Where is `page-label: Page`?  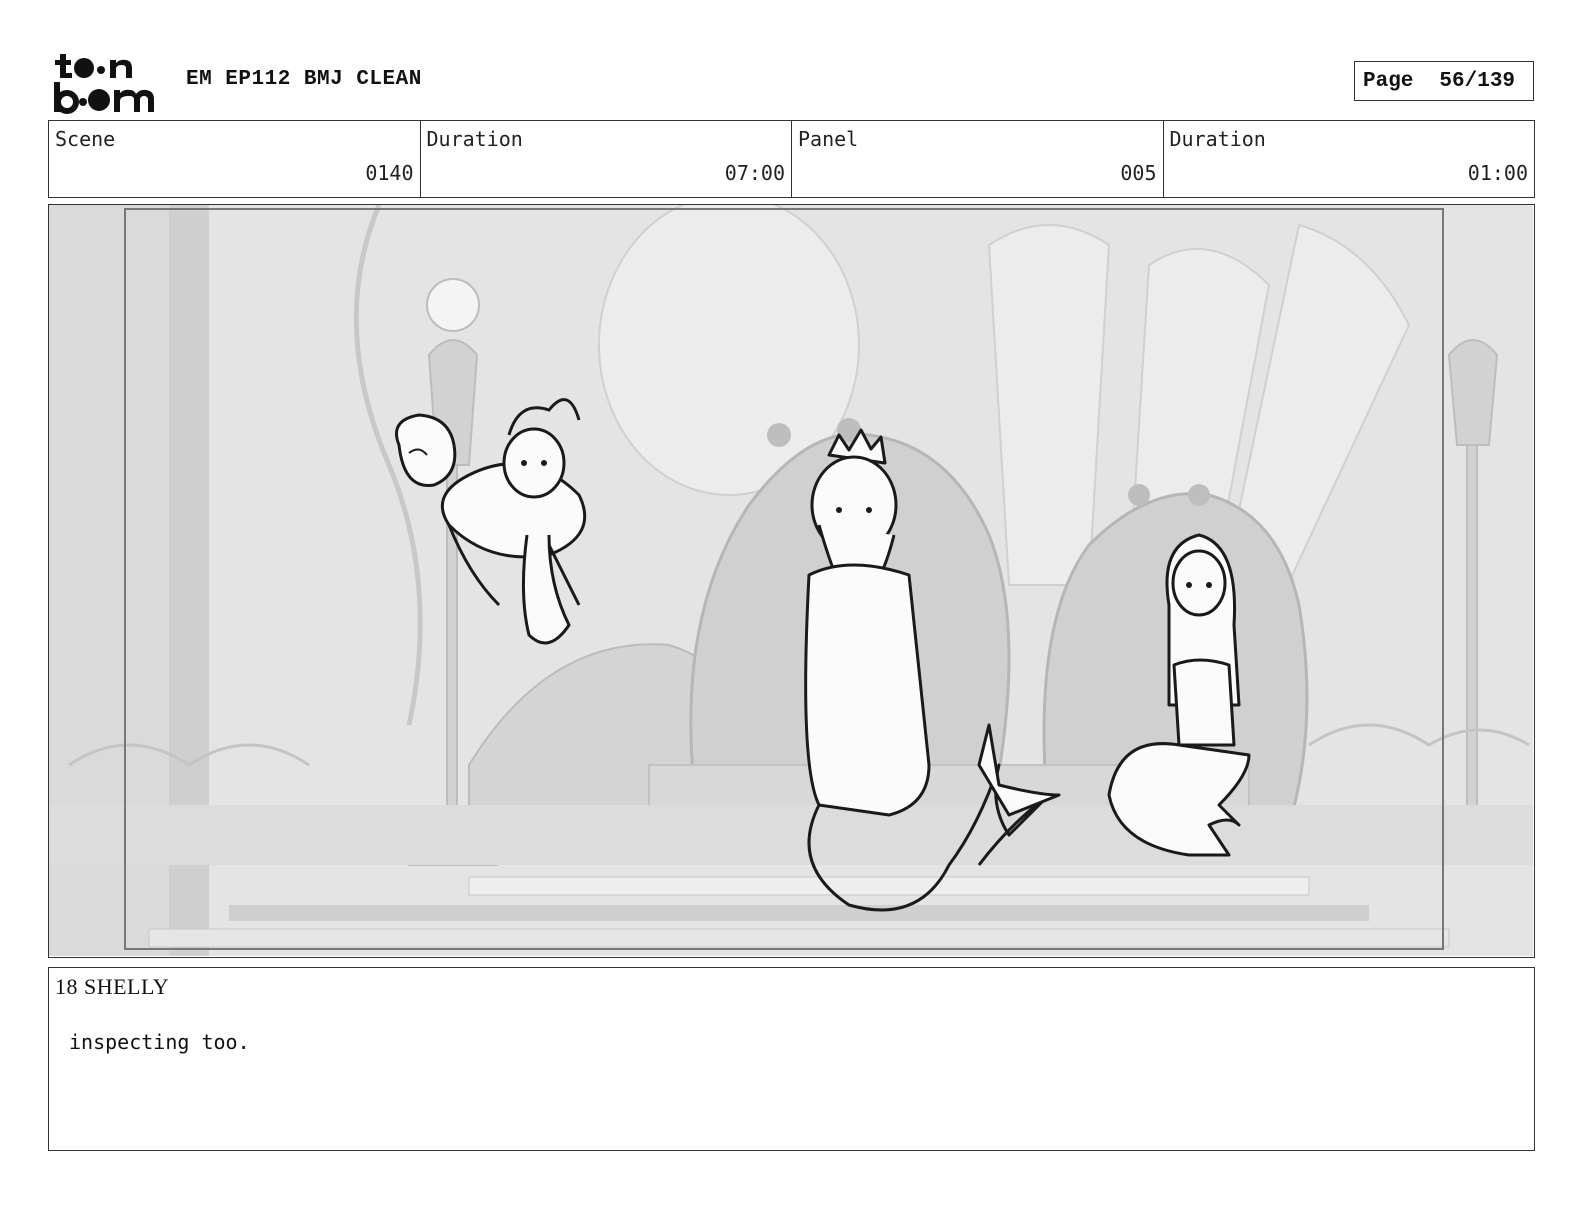
page-label: Page is located at coordinates (1388, 81).